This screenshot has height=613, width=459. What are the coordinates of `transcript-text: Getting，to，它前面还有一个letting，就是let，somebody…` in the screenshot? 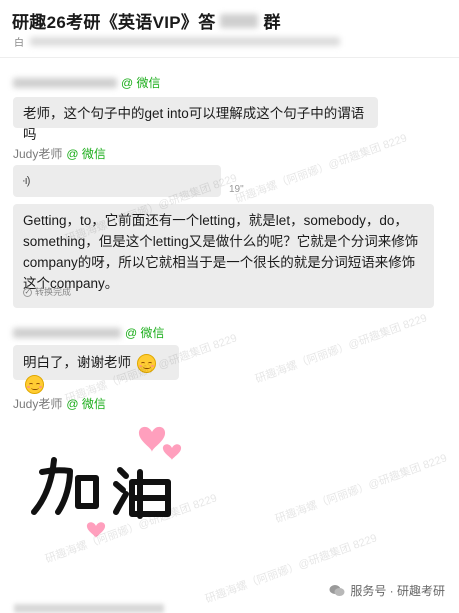 It's located at (221, 252).